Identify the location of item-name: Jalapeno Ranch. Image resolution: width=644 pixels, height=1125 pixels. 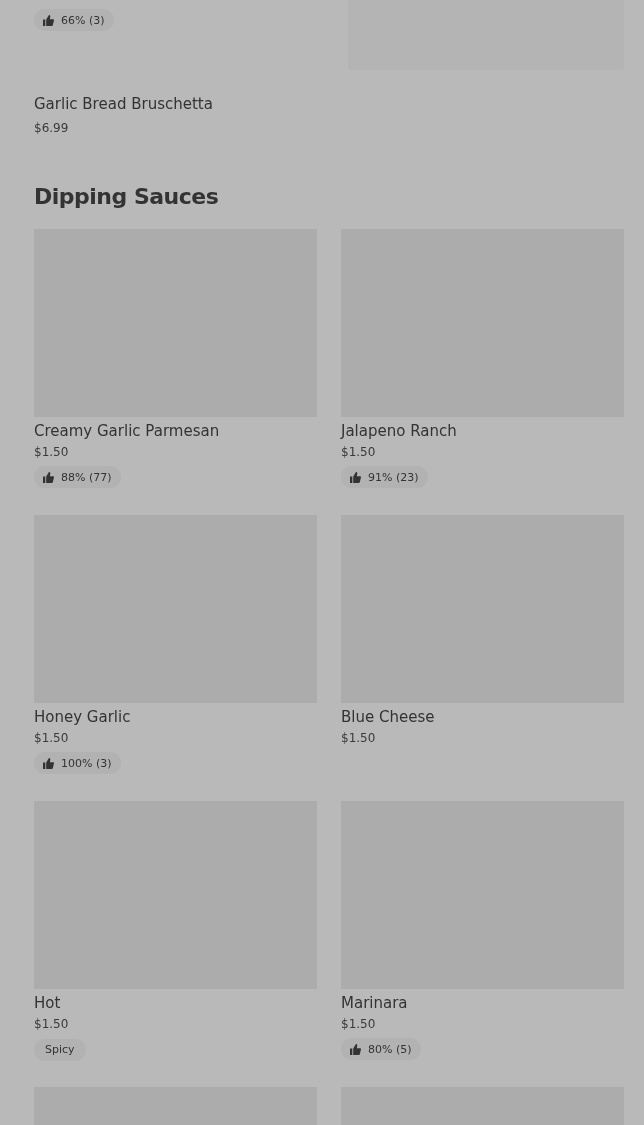
(399, 431).